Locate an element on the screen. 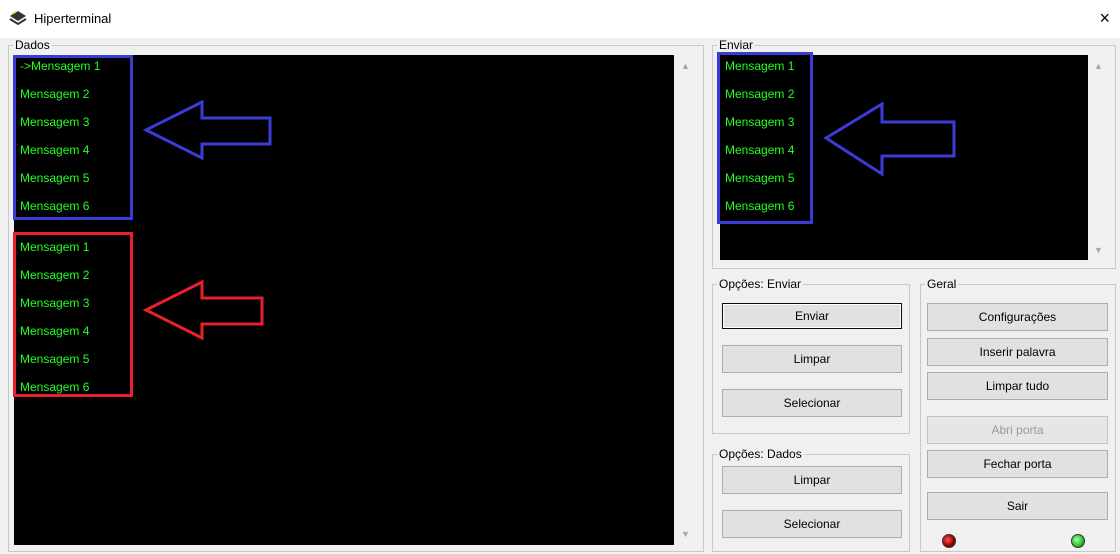  status-led-green-icon is located at coordinates (1078, 541).